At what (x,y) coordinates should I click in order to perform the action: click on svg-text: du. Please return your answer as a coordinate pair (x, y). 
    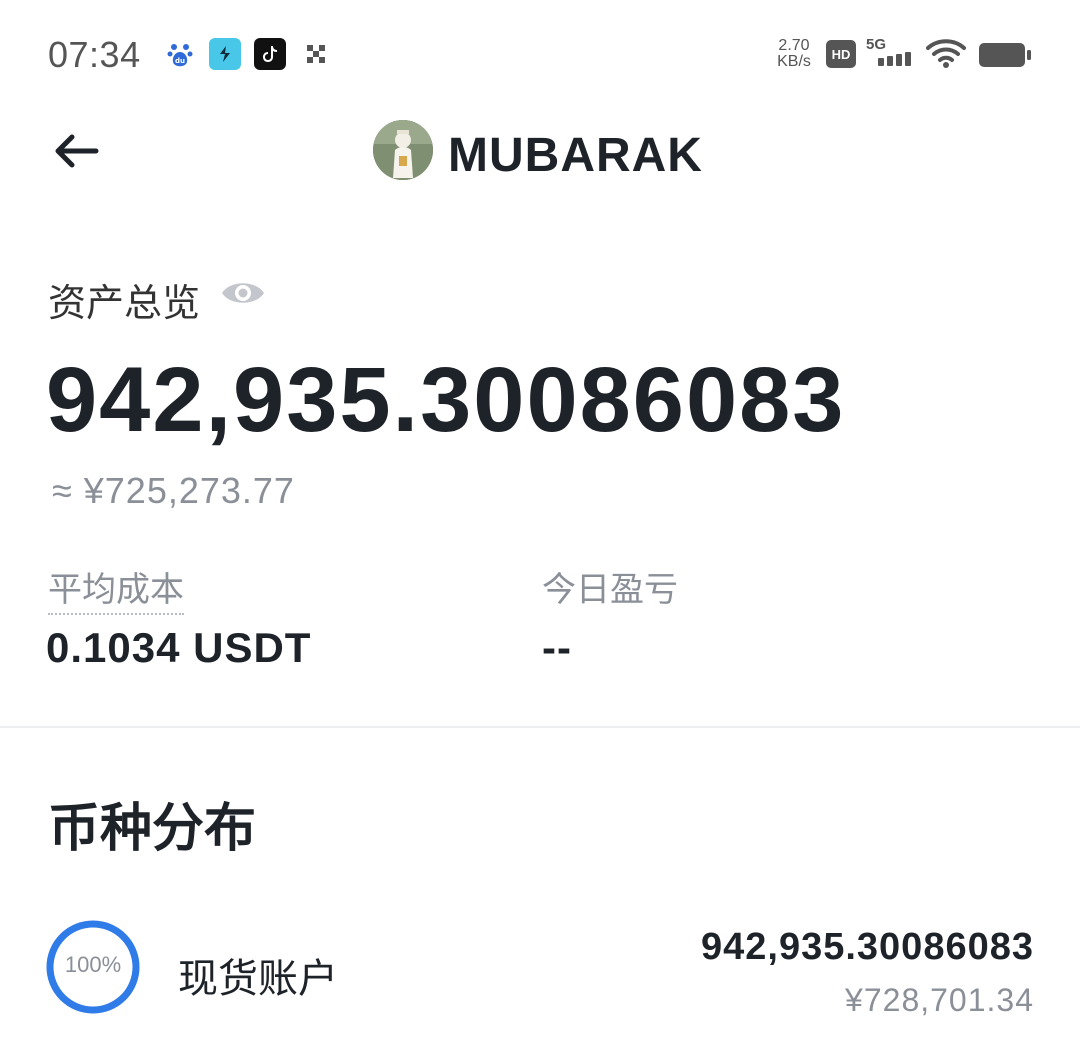
    Looking at the image, I should click on (180, 61).